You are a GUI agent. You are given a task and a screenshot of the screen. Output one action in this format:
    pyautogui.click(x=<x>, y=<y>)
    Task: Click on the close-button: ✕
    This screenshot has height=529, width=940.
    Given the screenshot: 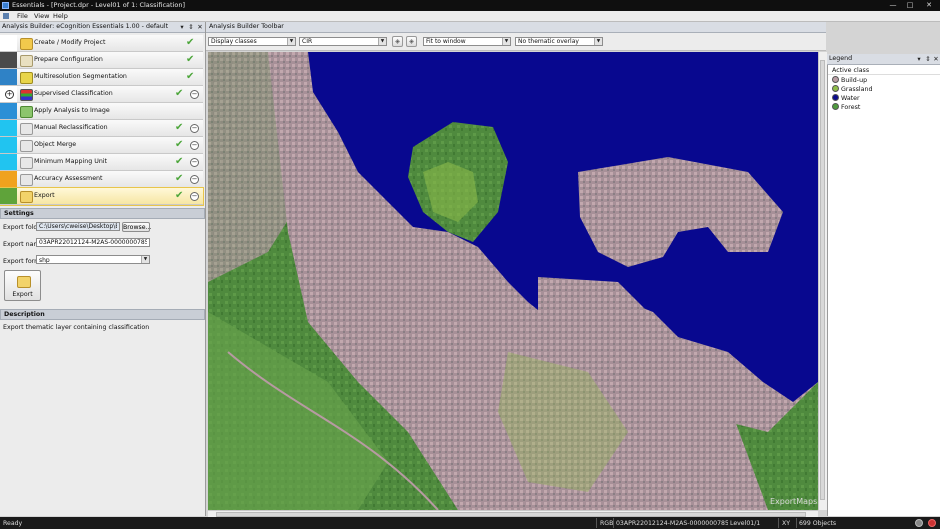 What is the action you would take?
    pyautogui.click(x=929, y=5)
    